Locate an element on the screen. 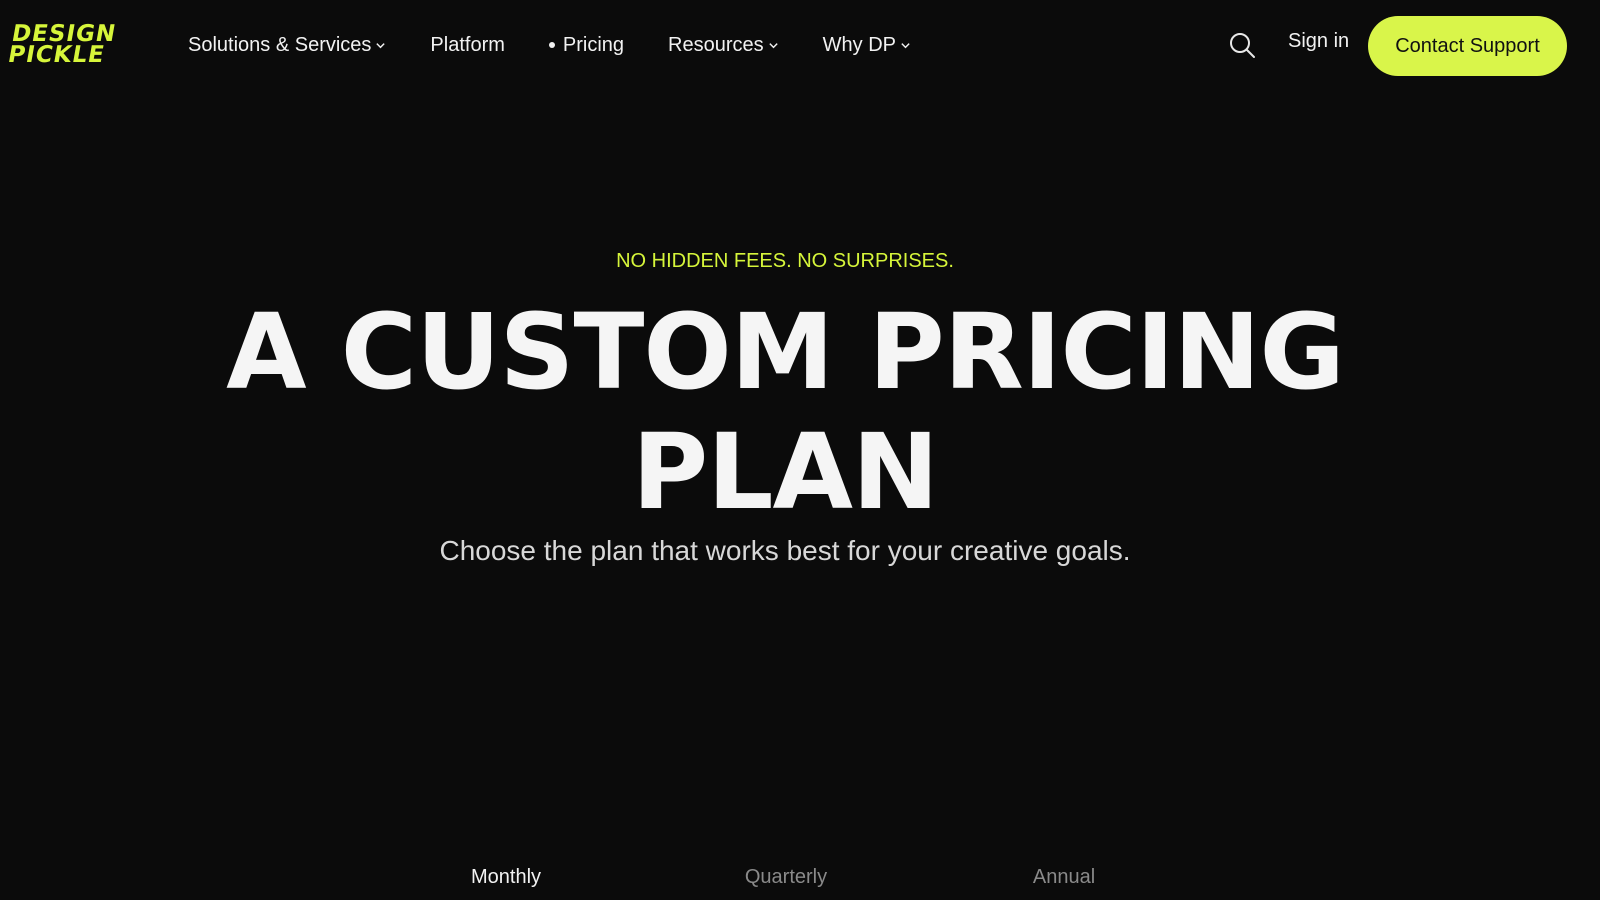  nav-item-why-dp: Why DP is located at coordinates (867, 45).